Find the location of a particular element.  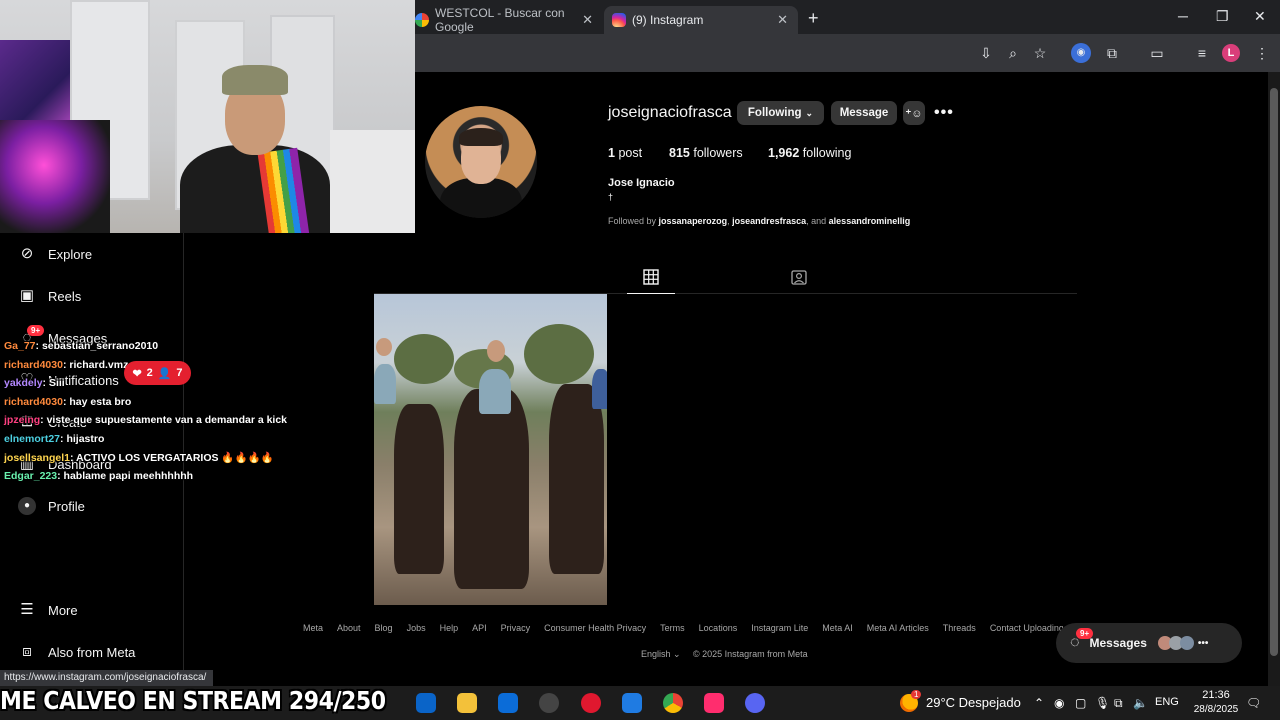

messages-floating-button: ◌ 9+ Messages ••• is located at coordinates (1149, 643).